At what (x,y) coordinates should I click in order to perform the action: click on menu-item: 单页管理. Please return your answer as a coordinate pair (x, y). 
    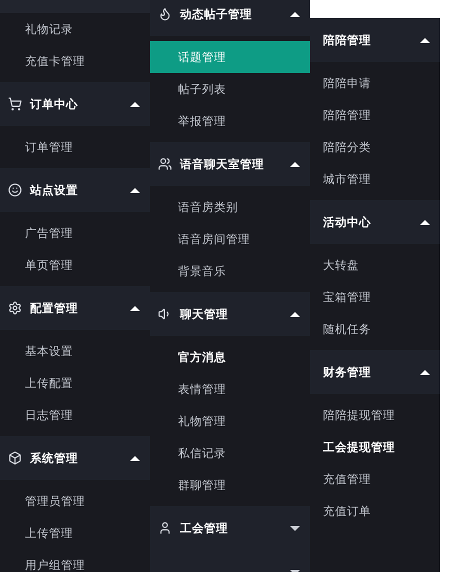
    Looking at the image, I should click on (75, 265).